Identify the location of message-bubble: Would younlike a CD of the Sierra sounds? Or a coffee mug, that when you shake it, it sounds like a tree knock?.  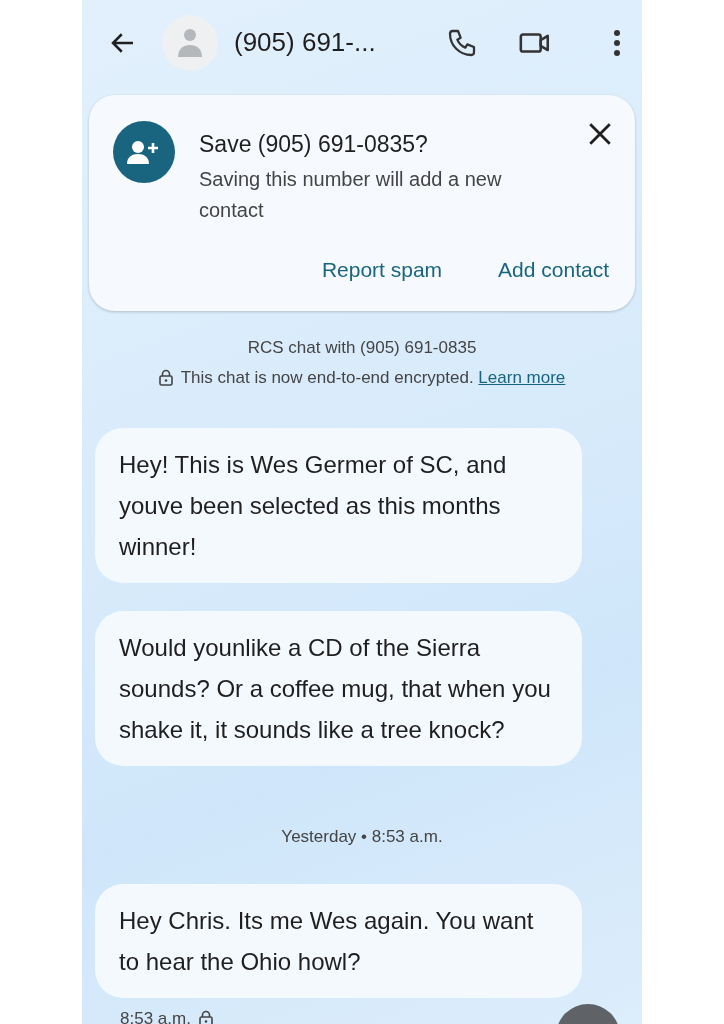
(338, 688).